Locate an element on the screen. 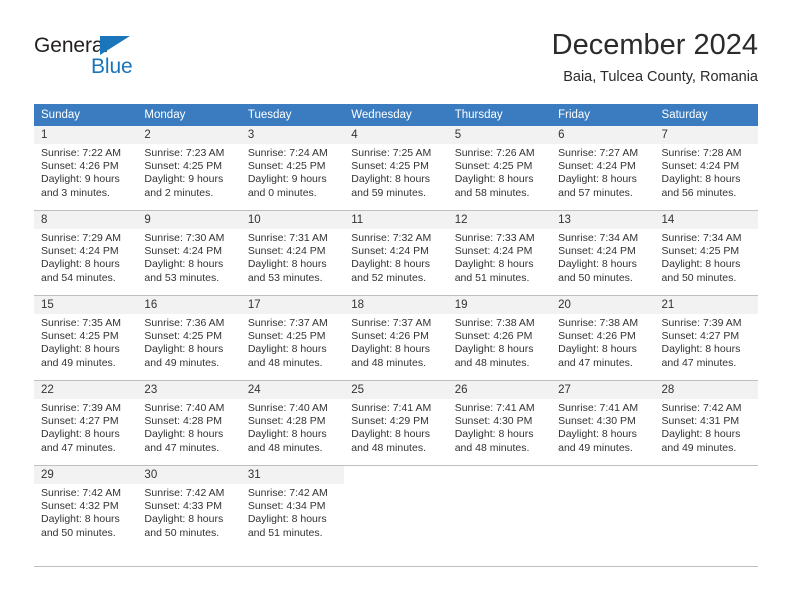  daylight-text-line2: and 49 minutes. is located at coordinates (182, 362).